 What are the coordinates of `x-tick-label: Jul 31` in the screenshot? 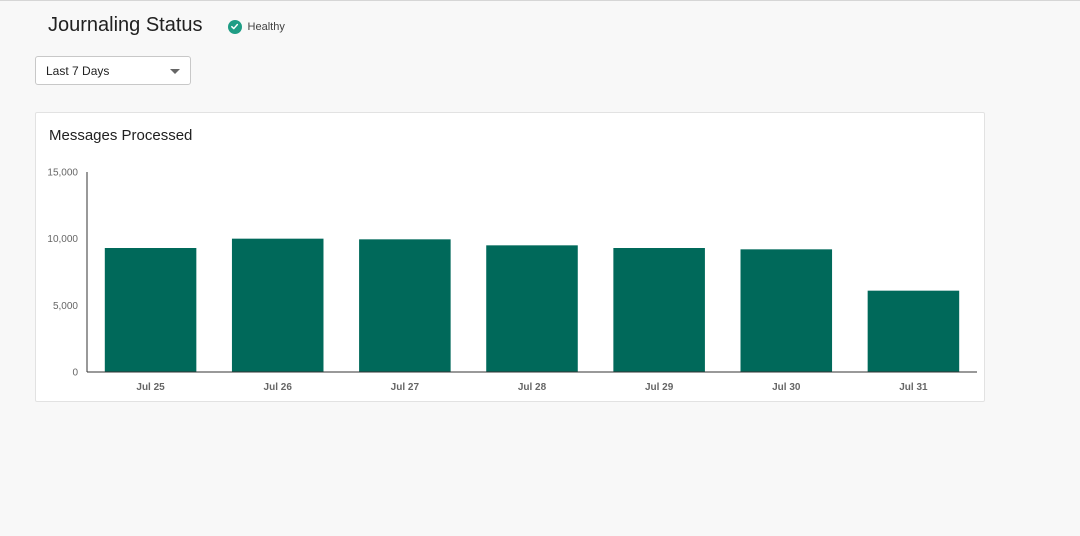 It's located at (913, 387).